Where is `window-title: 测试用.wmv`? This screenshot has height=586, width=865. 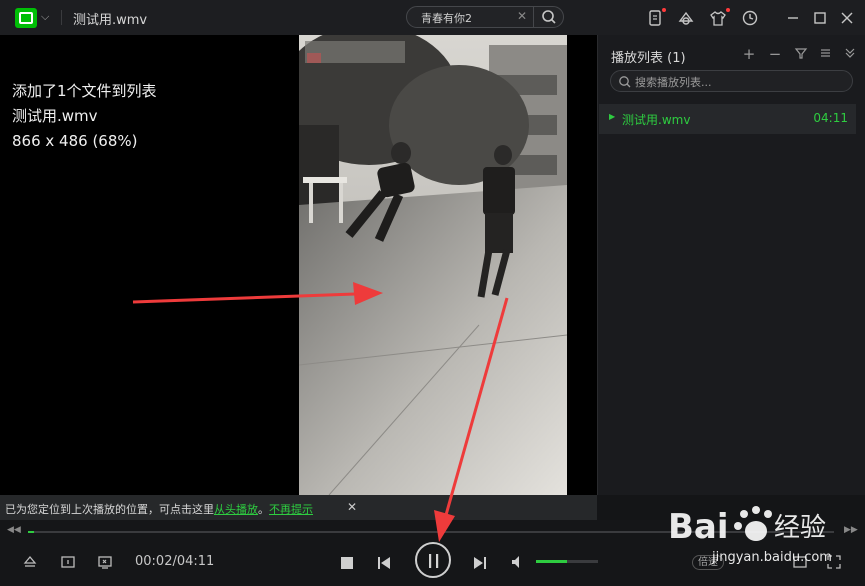 window-title: 测试用.wmv is located at coordinates (110, 20).